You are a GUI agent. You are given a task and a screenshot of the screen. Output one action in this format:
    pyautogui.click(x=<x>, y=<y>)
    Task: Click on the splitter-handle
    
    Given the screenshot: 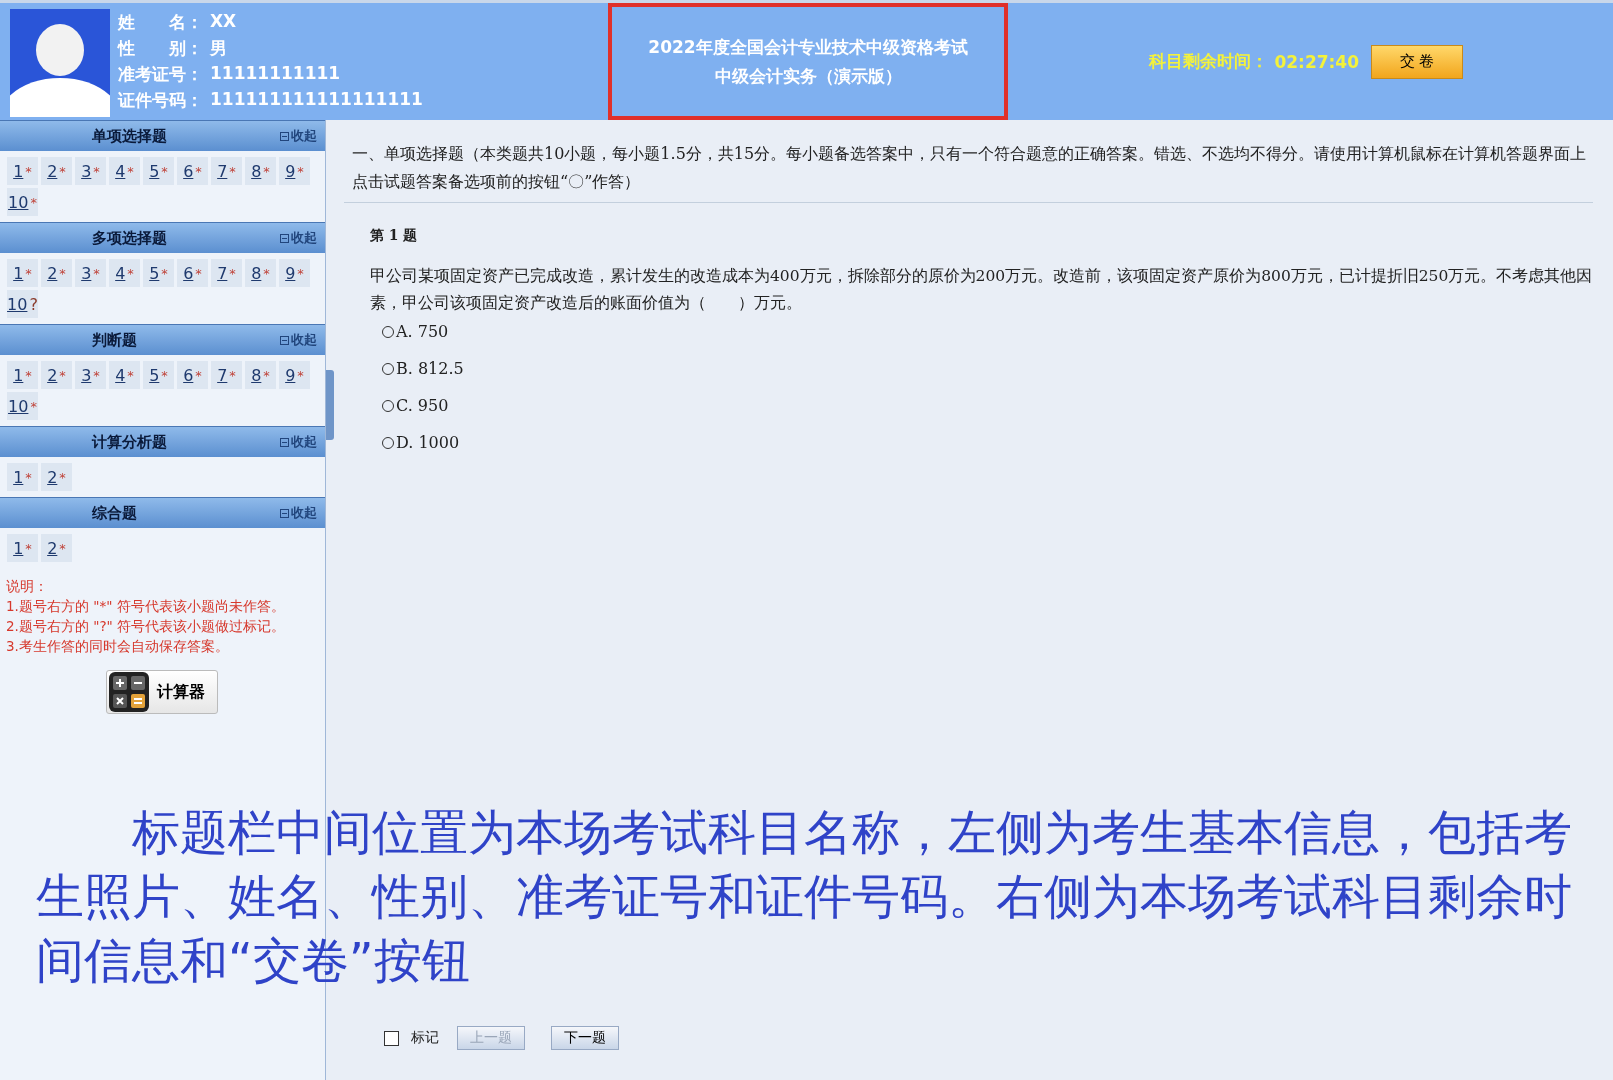 What is the action you would take?
    pyautogui.click(x=330, y=405)
    